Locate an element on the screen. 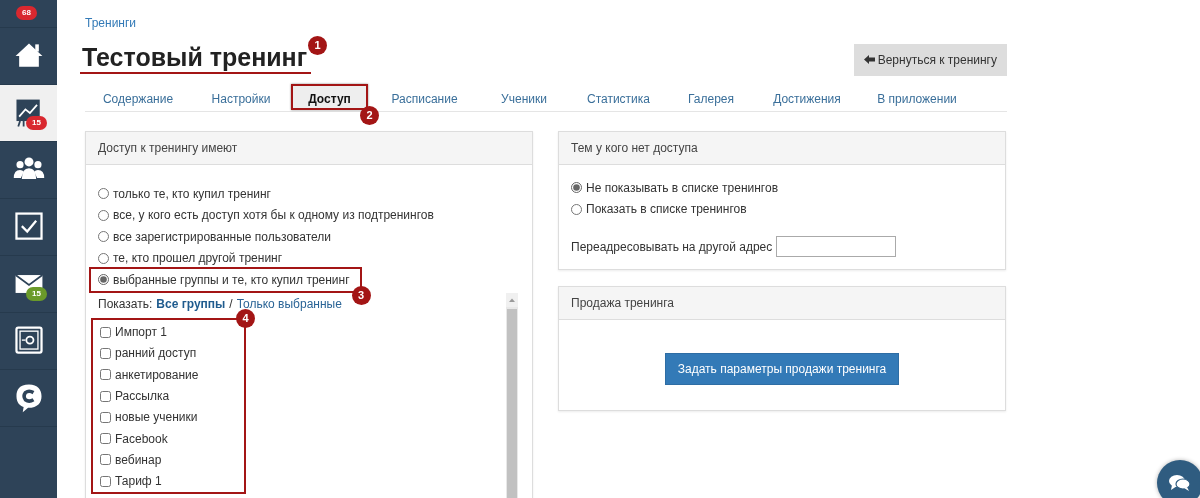 The width and height of the screenshot is (1200, 498). tab: Достижения is located at coordinates (807, 97).